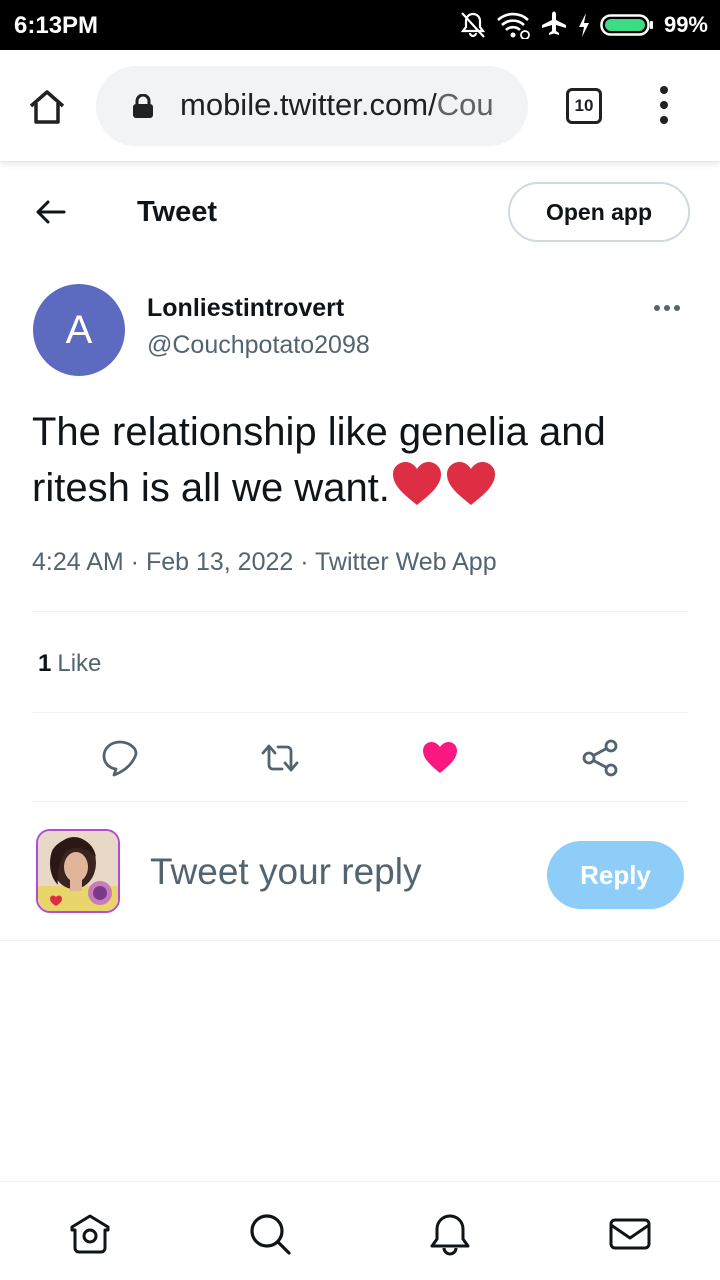 Image resolution: width=720 pixels, height=1280 pixels. Describe the element at coordinates (56, 25) in the screenshot. I see `status-time: 6:13PM` at that location.